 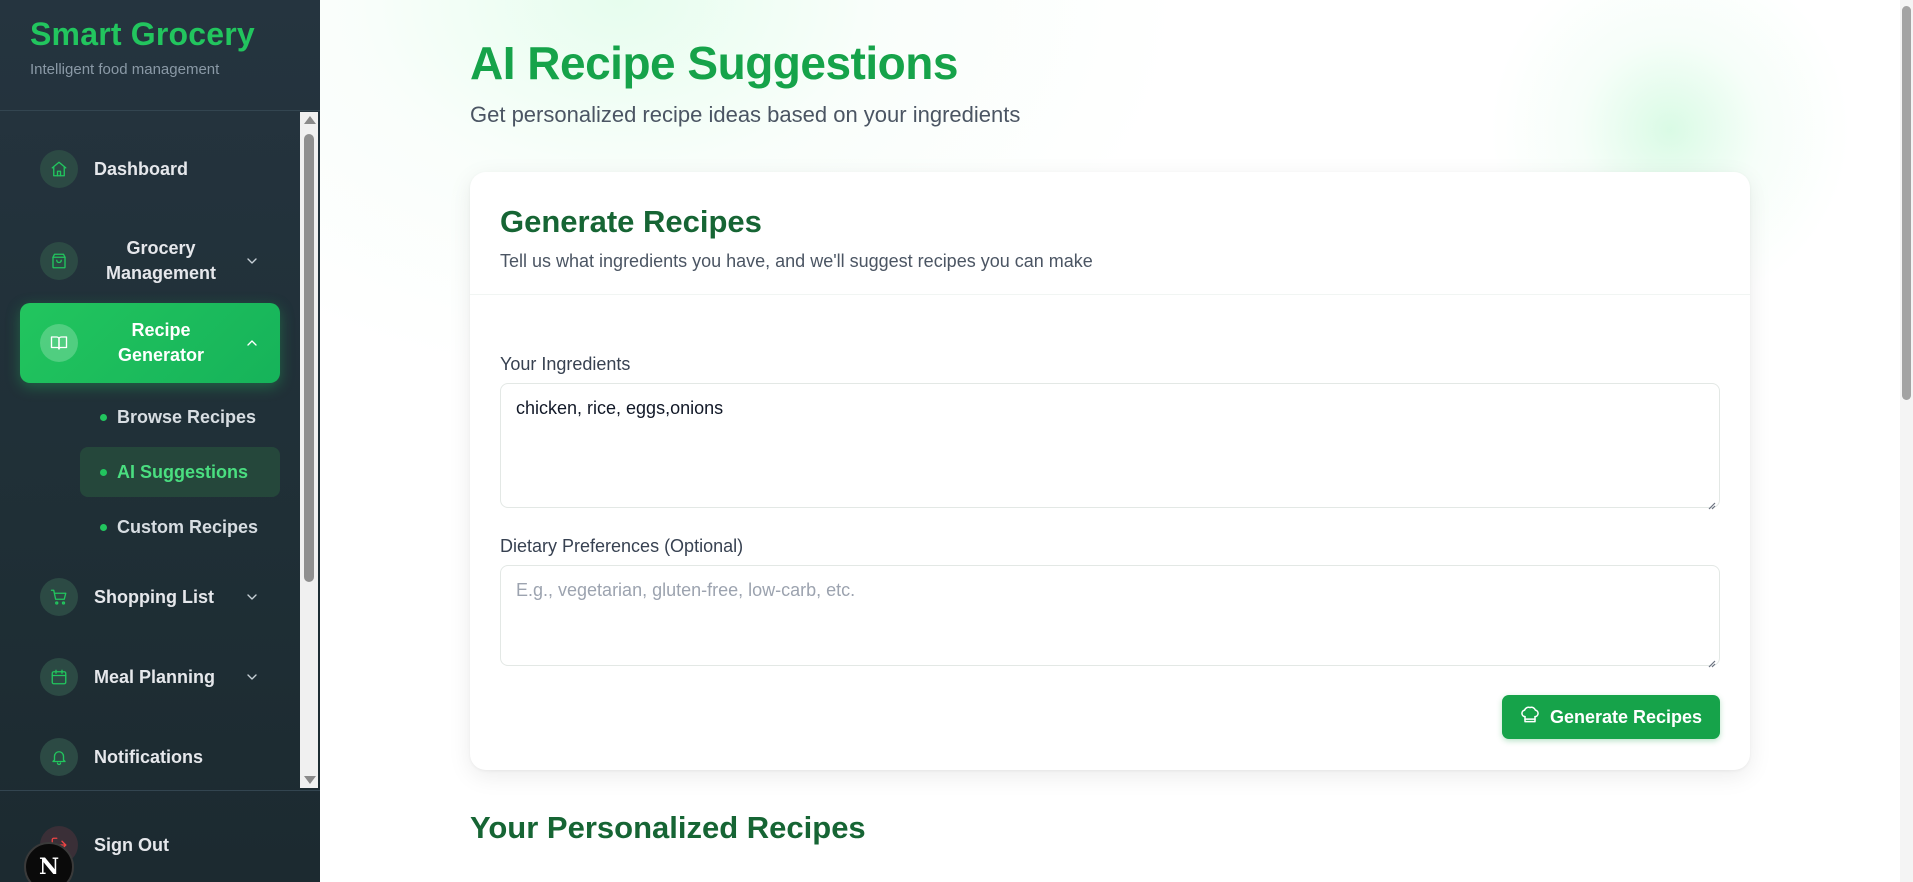 What do you see at coordinates (59, 261) in the screenshot?
I see `shopping-bag-icon` at bounding box center [59, 261].